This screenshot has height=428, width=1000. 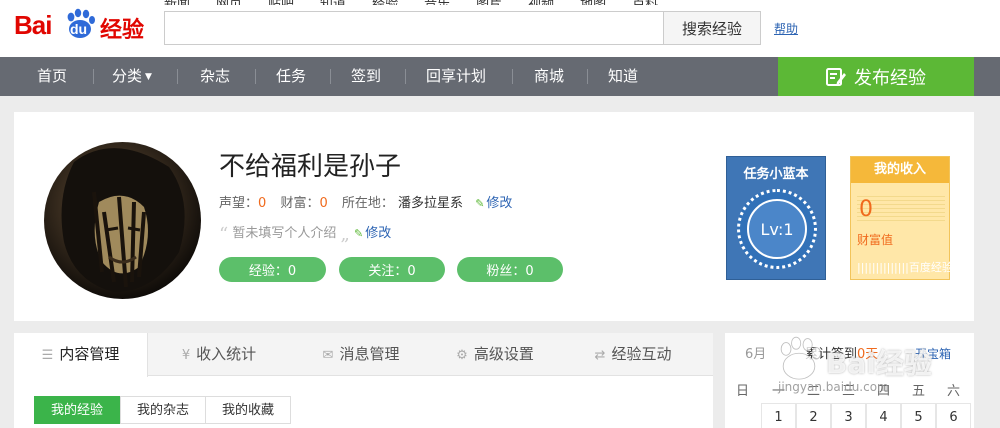 What do you see at coordinates (323, 203) in the screenshot?
I see `wealth-value: 0` at bounding box center [323, 203].